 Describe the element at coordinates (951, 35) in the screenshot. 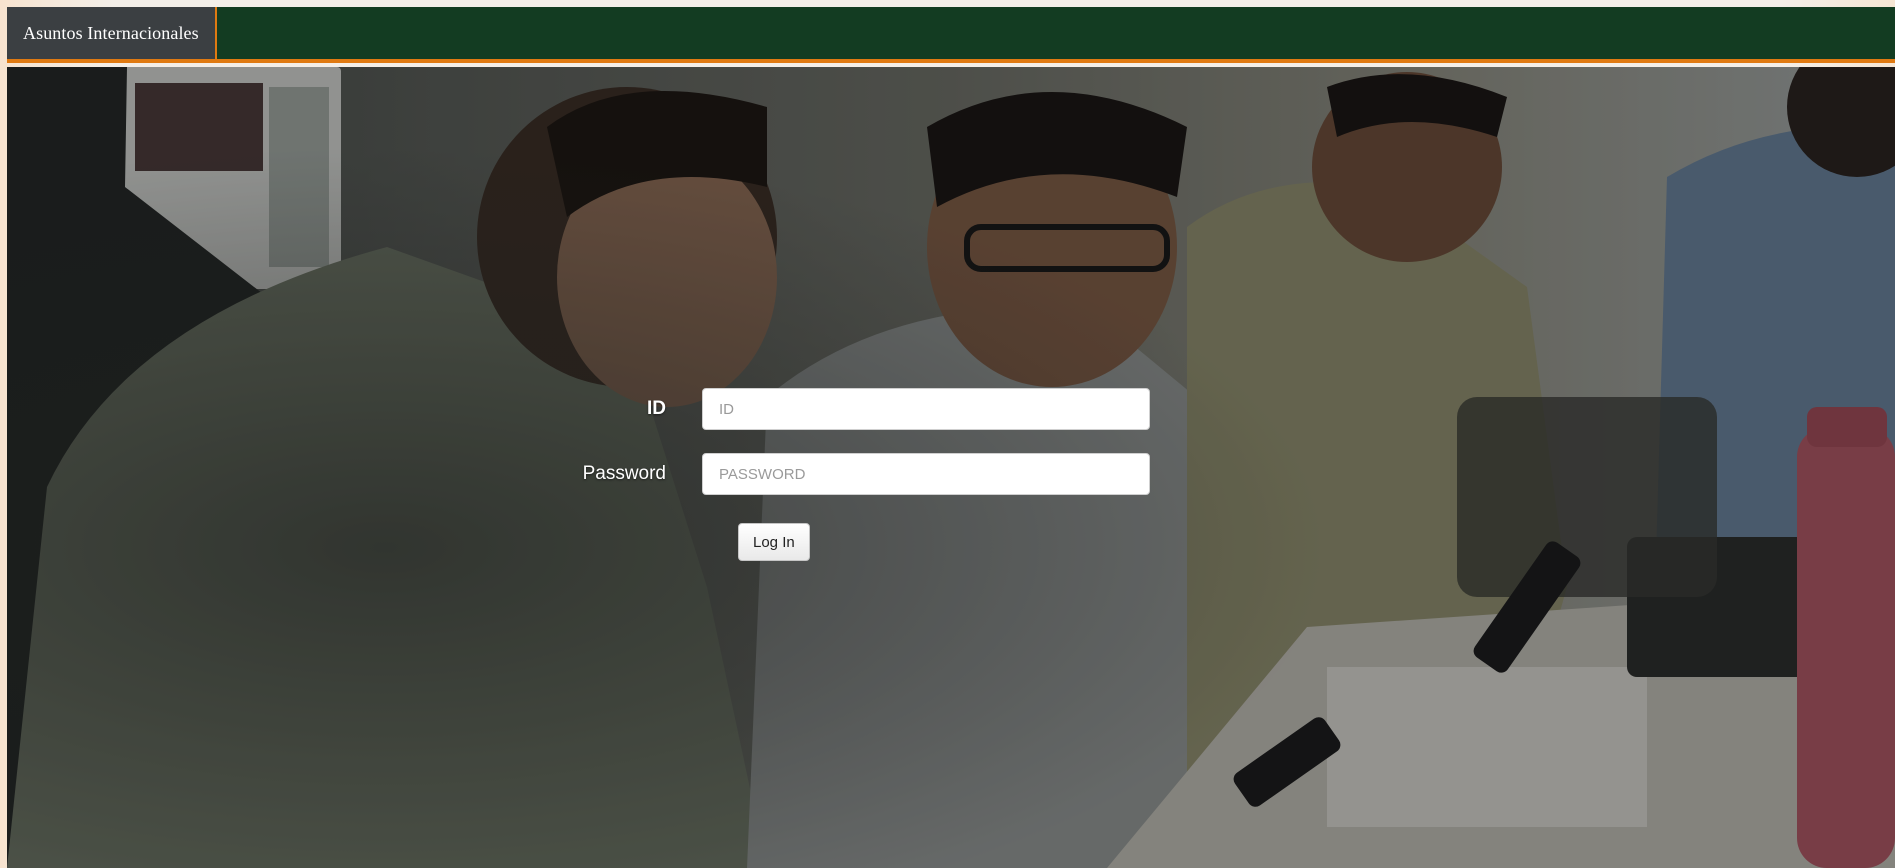

I see `top-navbar: Asuntos Internacionales` at that location.